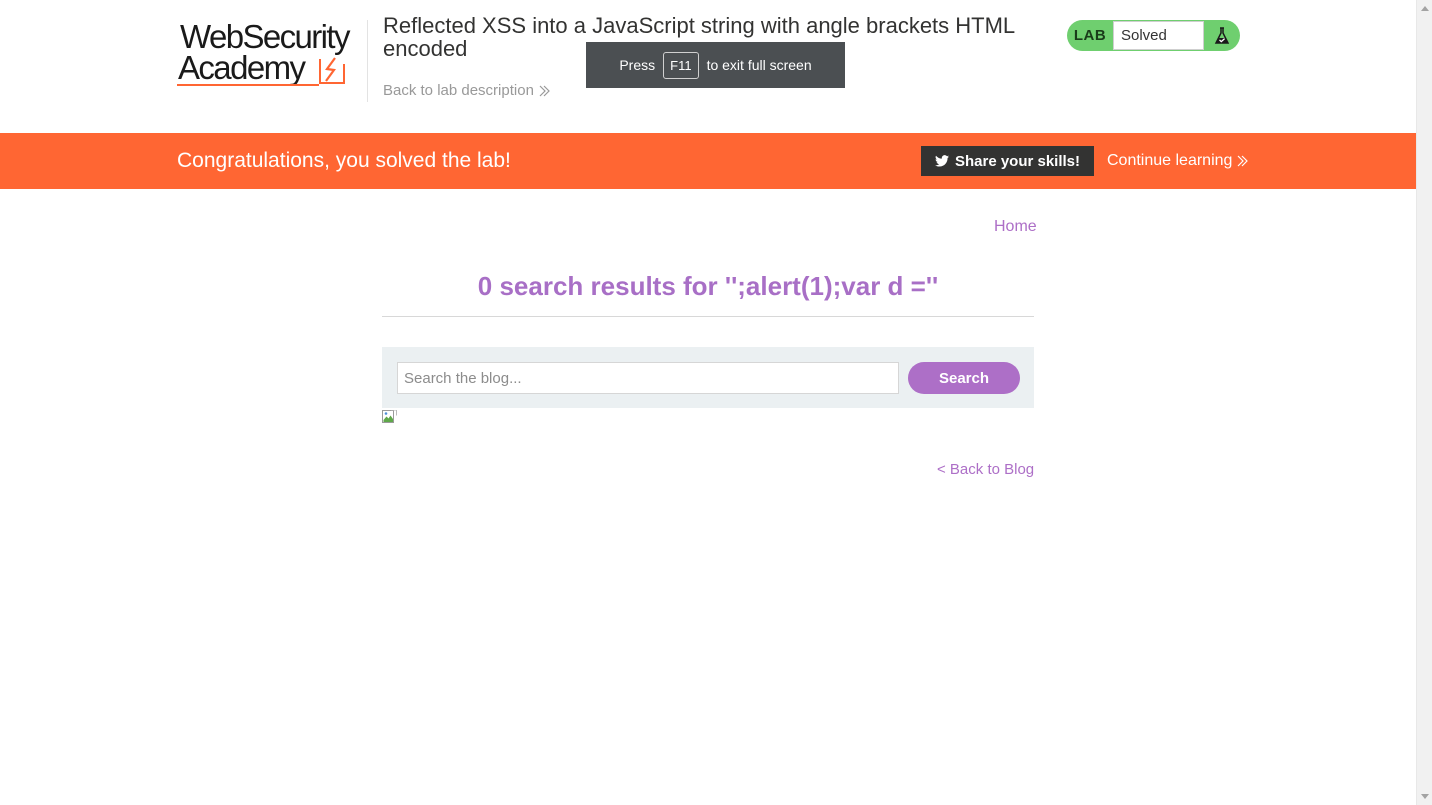 This screenshot has width=1432, height=805. Describe the element at coordinates (1222, 35) in the screenshot. I see `flask-icon` at that location.